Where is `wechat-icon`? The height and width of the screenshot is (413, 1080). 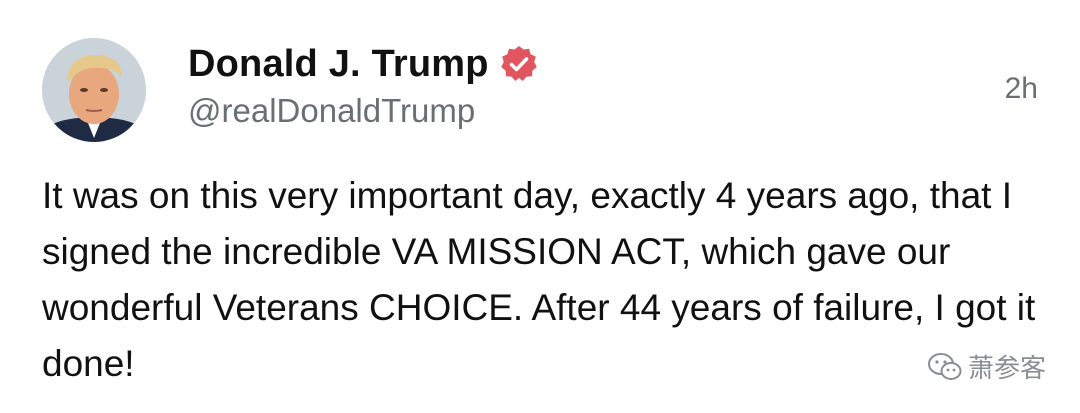 wechat-icon is located at coordinates (944, 366).